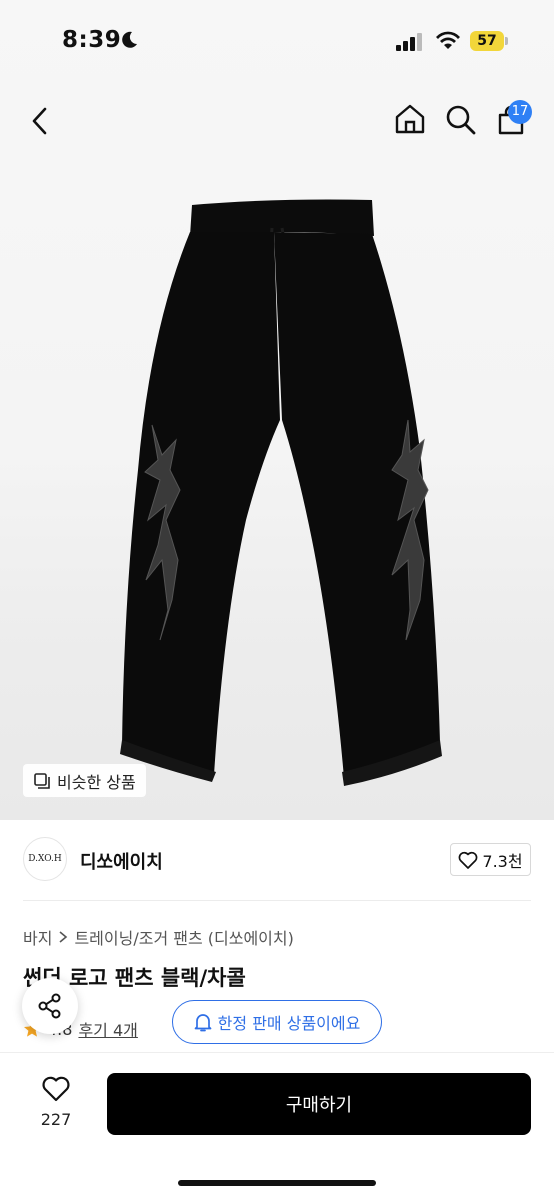 The width and height of the screenshot is (554, 1200). What do you see at coordinates (277, 1183) in the screenshot?
I see `home-indicator` at bounding box center [277, 1183].